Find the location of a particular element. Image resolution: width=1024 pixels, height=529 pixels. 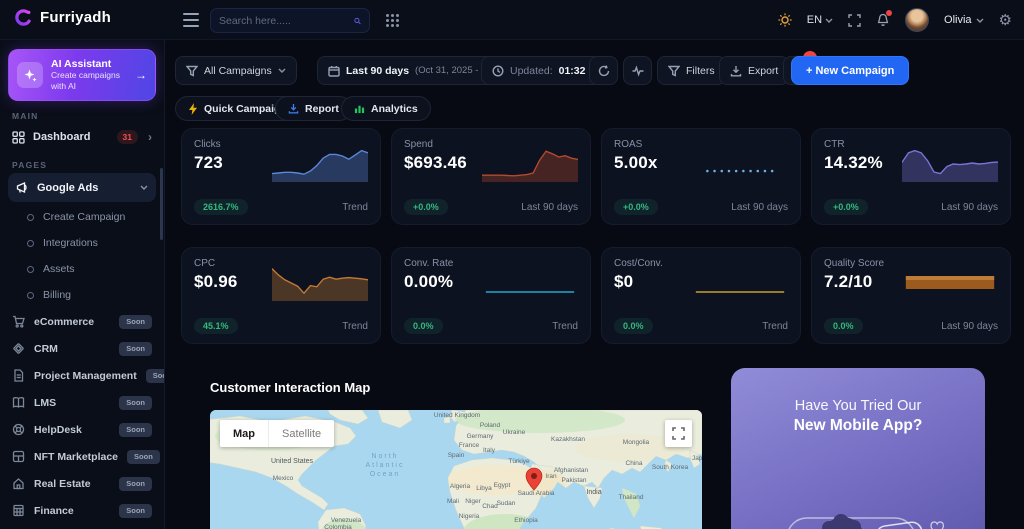

kpi-change-badge: 2616.7% is located at coordinates (221, 207).